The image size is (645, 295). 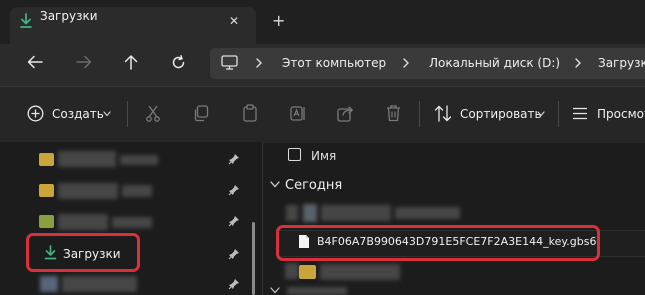 I want to click on nav-scrollbar, so click(x=253, y=258).